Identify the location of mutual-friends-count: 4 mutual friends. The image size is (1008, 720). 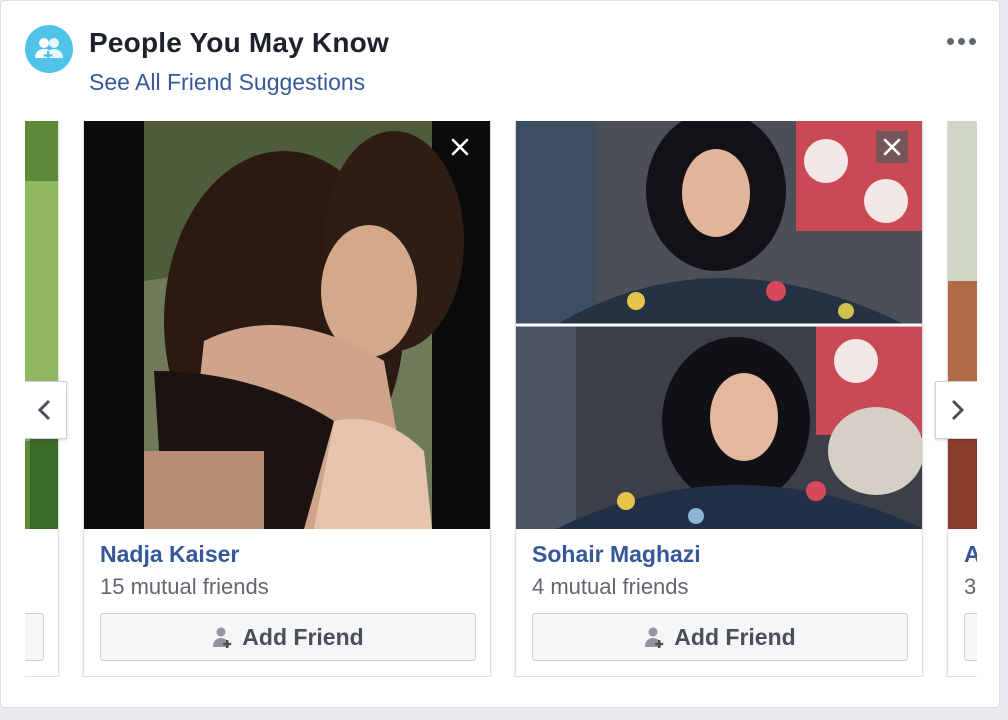
(610, 587).